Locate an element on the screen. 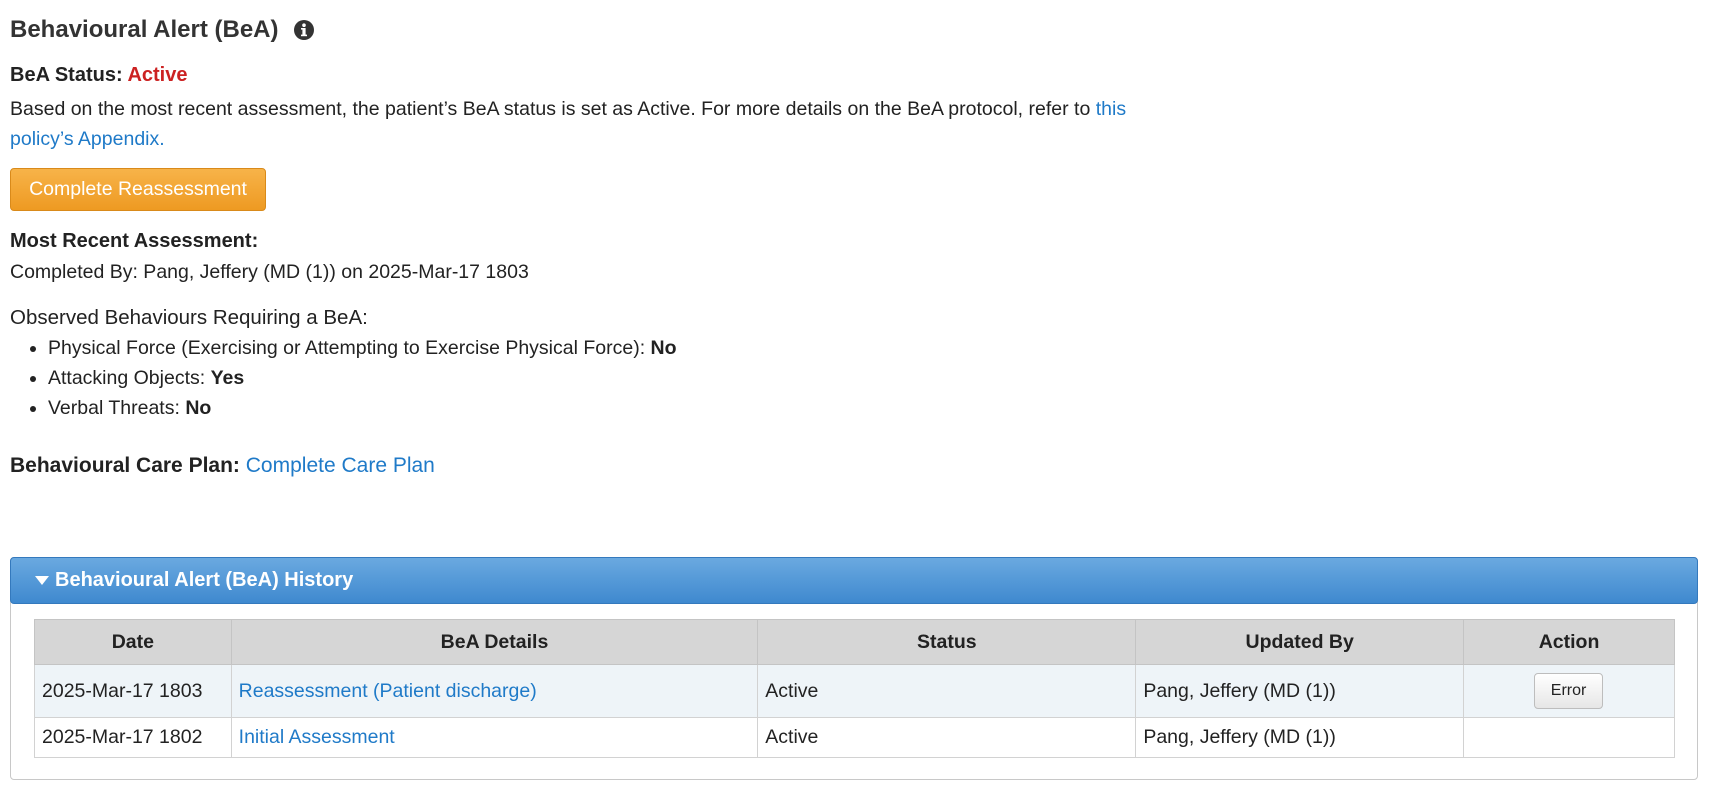 The image size is (1710, 796). cell-details: Reassessment (Patient discharge) is located at coordinates (494, 691).